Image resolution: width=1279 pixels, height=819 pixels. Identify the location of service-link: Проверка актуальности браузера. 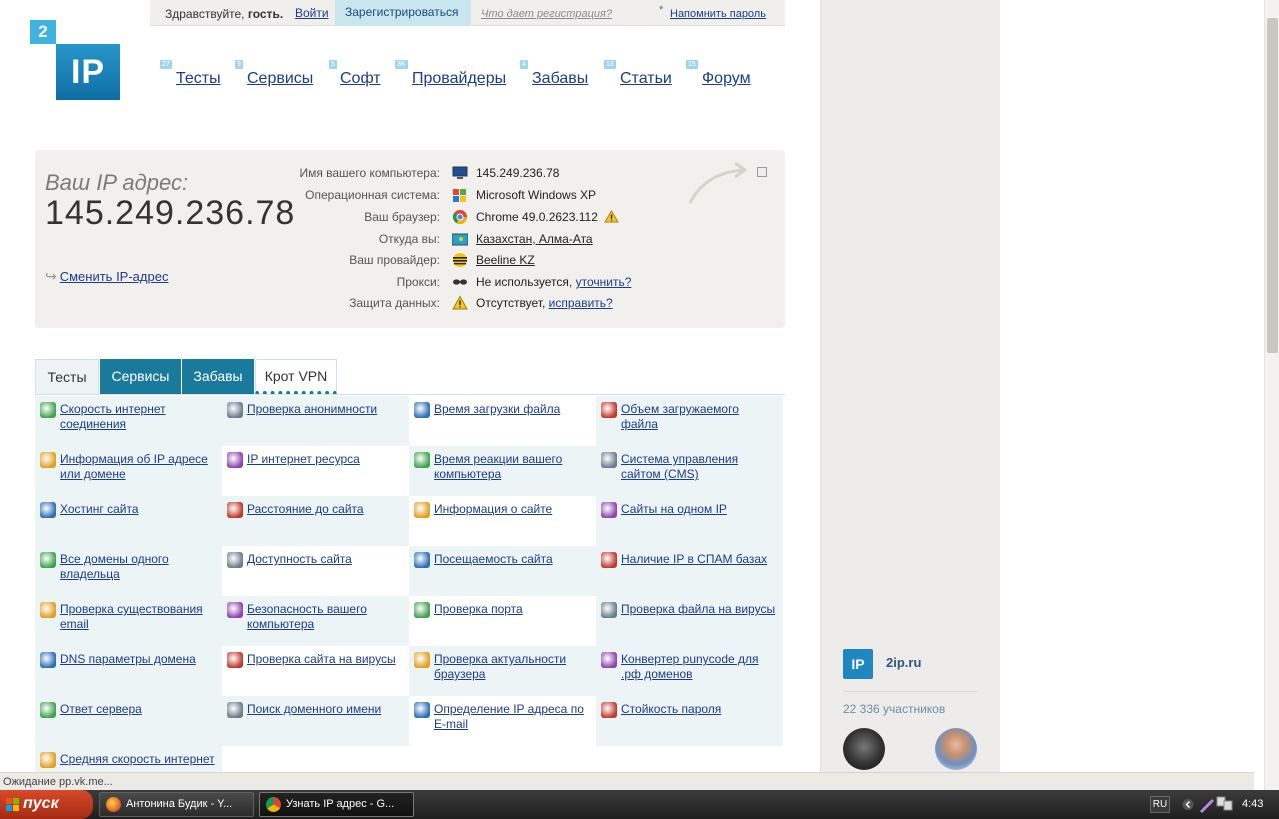
(513, 667).